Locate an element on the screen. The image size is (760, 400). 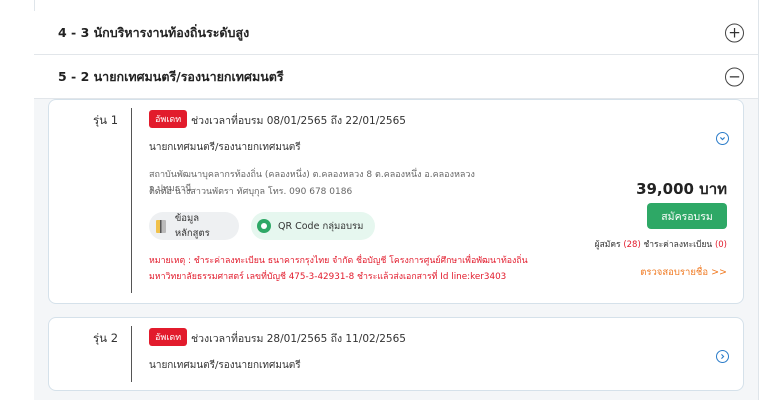
registration-stats: ผู้สมัคร (28) ชำระค่าลงทะเบียน (0) is located at coordinates (661, 244).